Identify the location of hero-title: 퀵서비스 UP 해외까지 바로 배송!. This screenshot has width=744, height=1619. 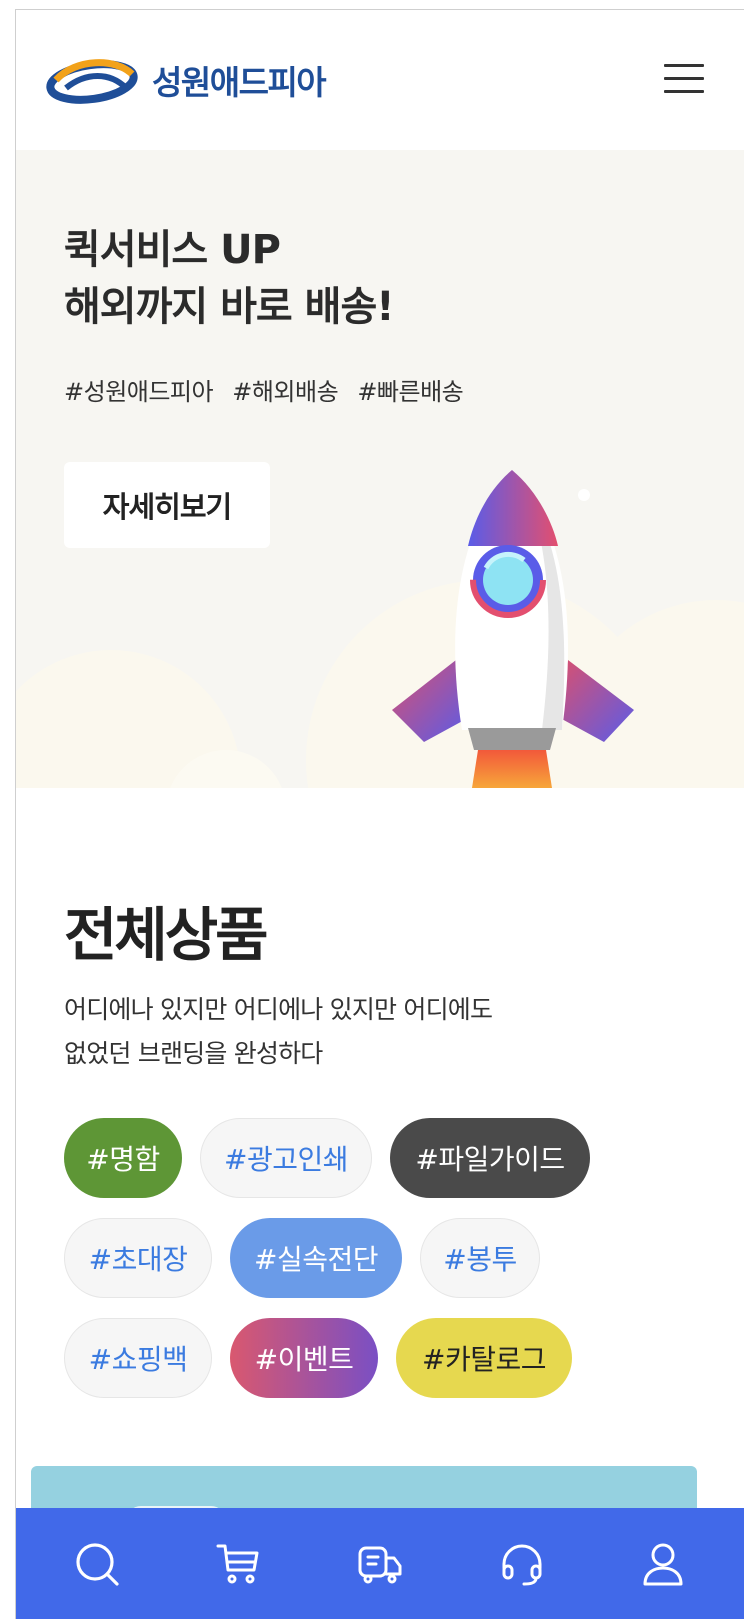
(229, 279).